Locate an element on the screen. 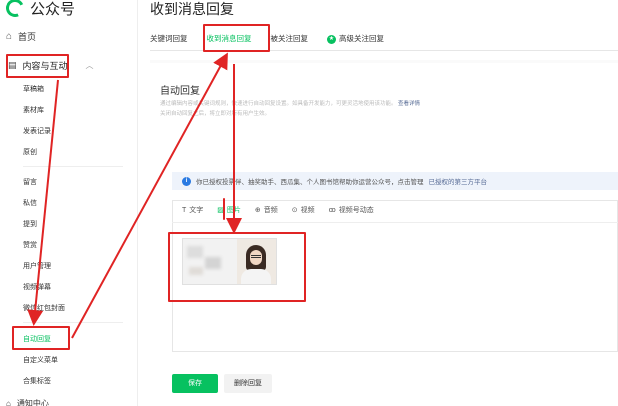  sidebar-item-label: 首页 is located at coordinates (27, 37).